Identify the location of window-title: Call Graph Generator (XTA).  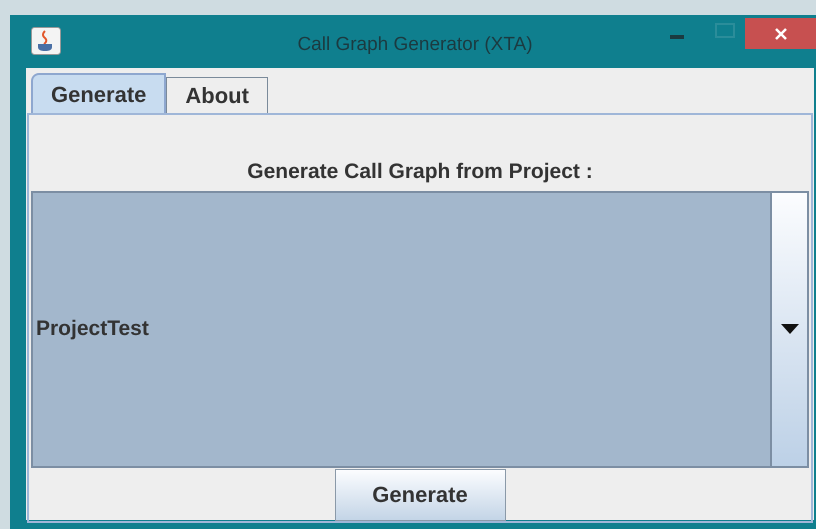
(415, 45).